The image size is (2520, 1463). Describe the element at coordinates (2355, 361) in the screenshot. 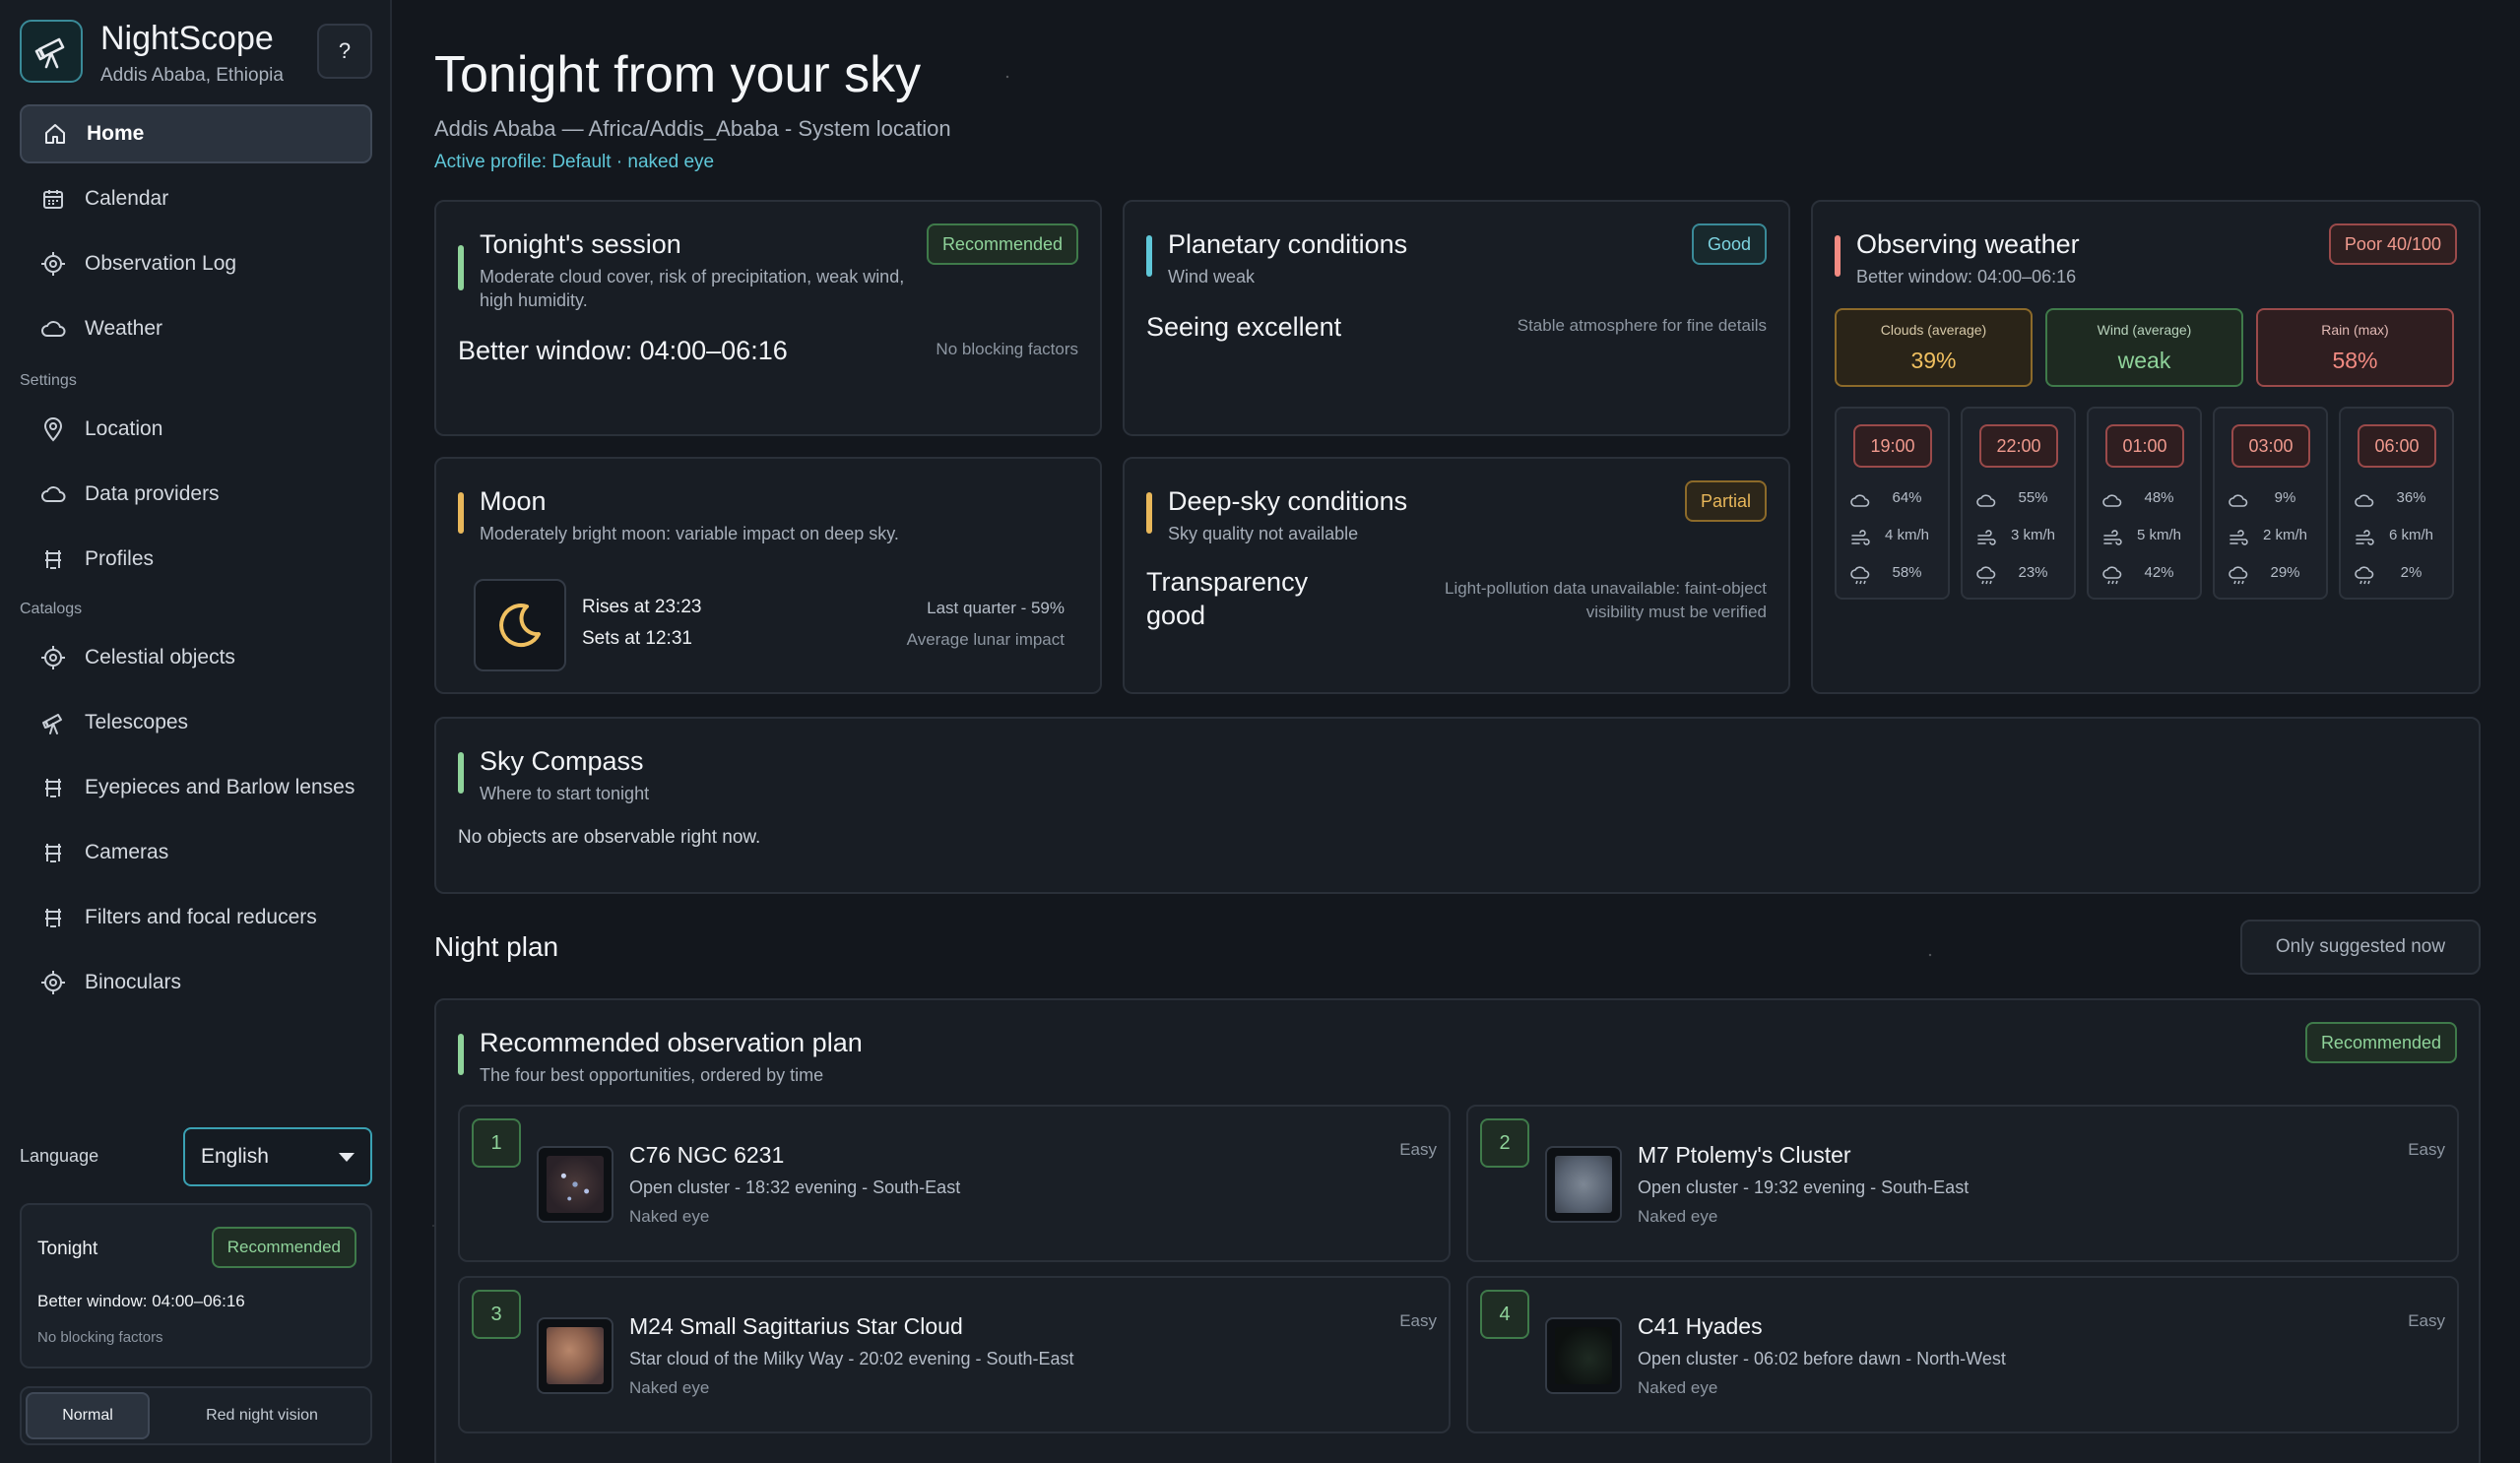

I see `tile-value: 58%` at that location.